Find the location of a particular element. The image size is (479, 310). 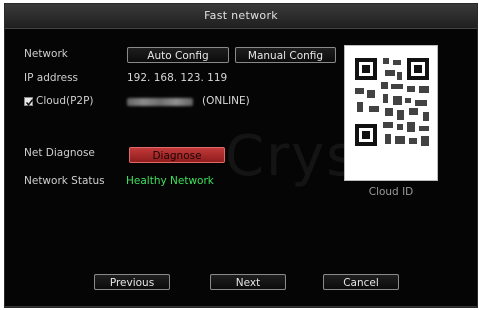

ip-address-label: IP address is located at coordinates (51, 78).